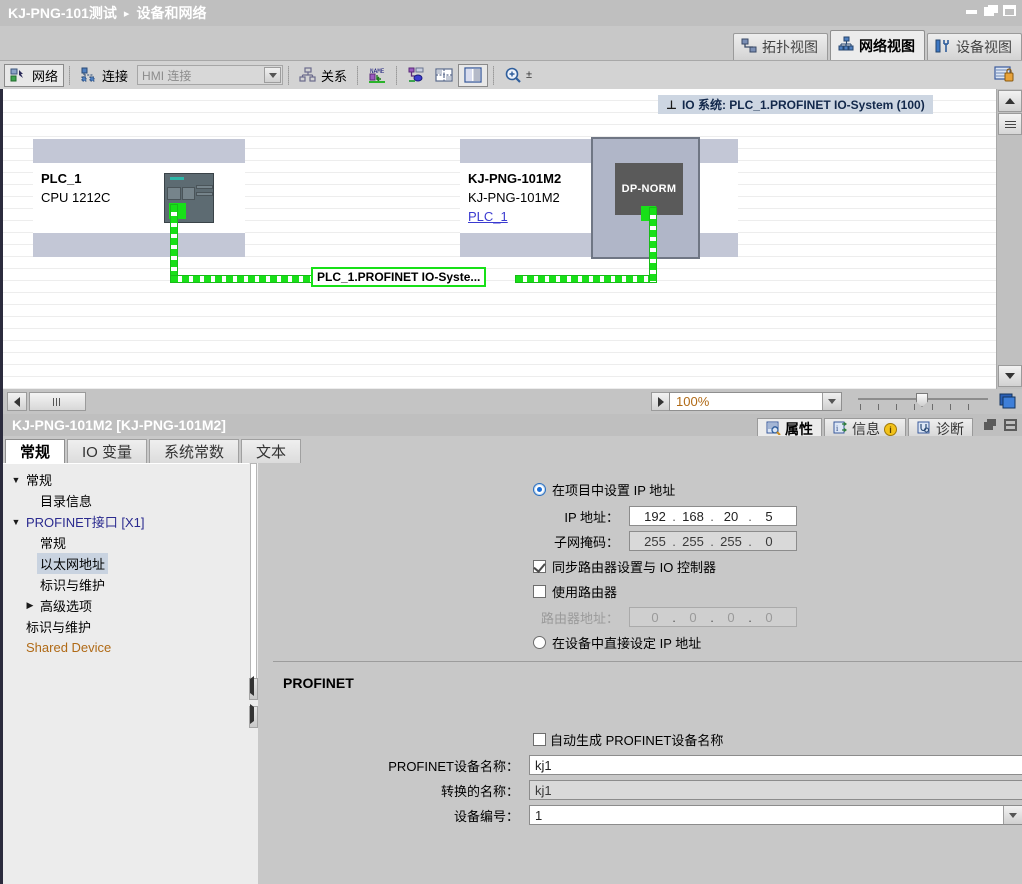 The image size is (1022, 884). Describe the element at coordinates (444, 75) in the screenshot. I see `page-breaks-button` at that location.